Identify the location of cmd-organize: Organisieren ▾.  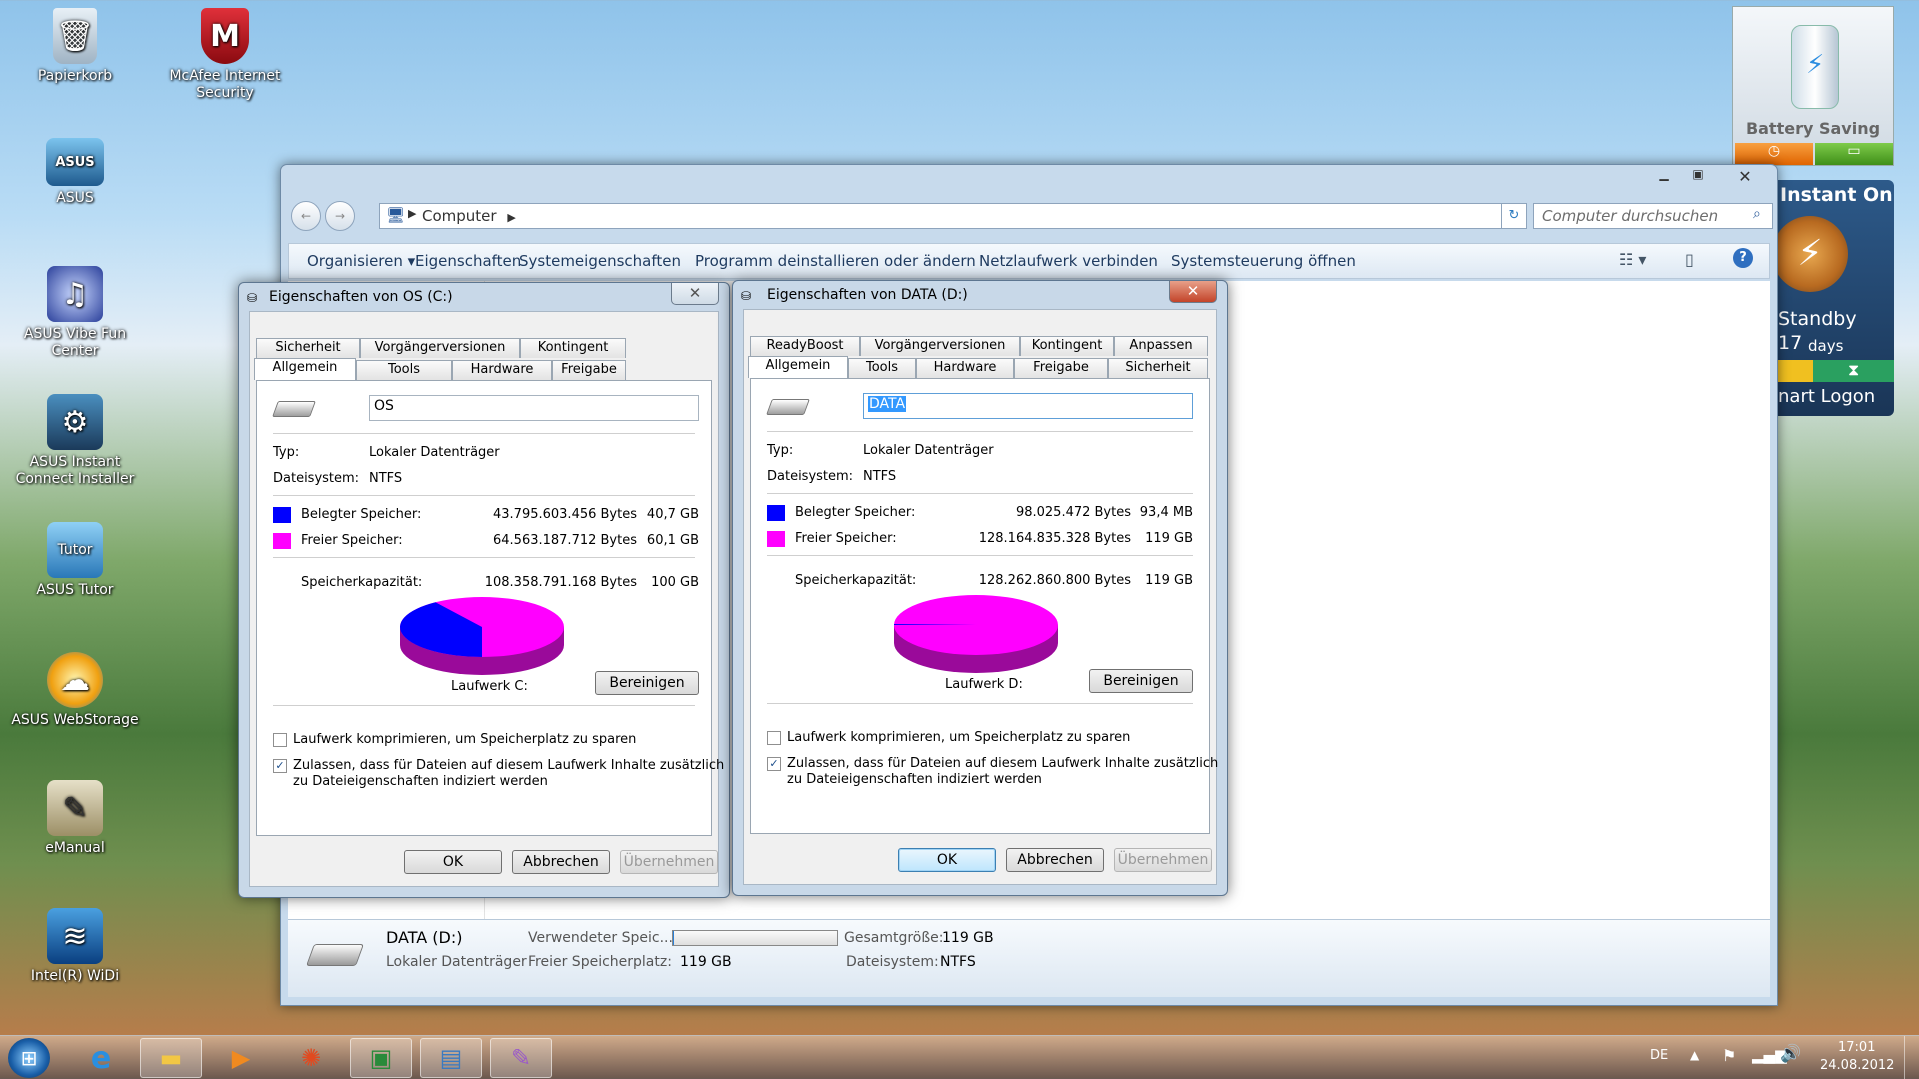
(361, 261).